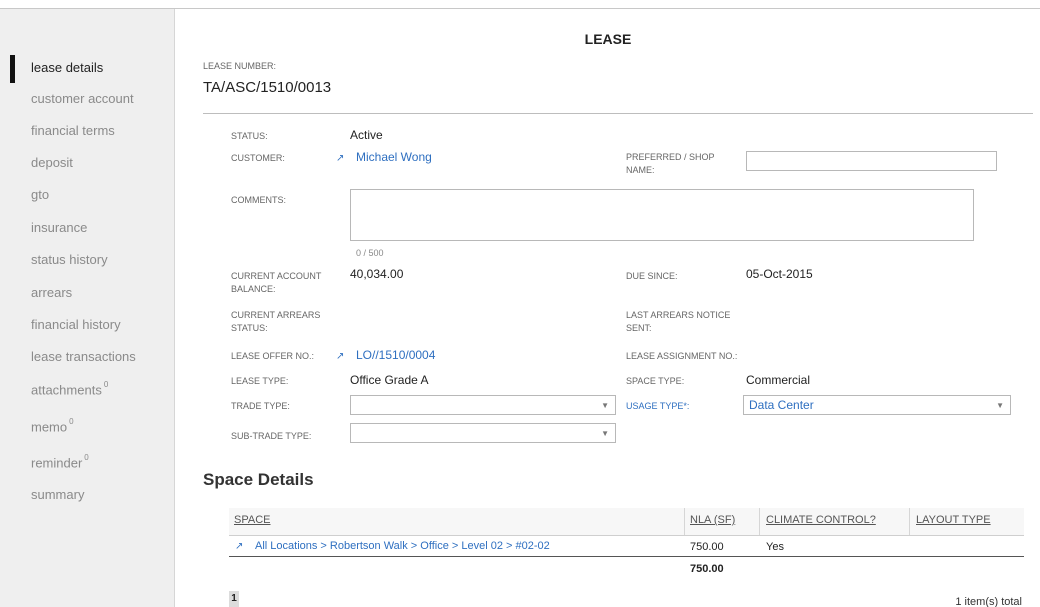 The width and height of the screenshot is (1040, 607). What do you see at coordinates (260, 406) in the screenshot?
I see `trade-type-label: TRADE TYPE:` at bounding box center [260, 406].